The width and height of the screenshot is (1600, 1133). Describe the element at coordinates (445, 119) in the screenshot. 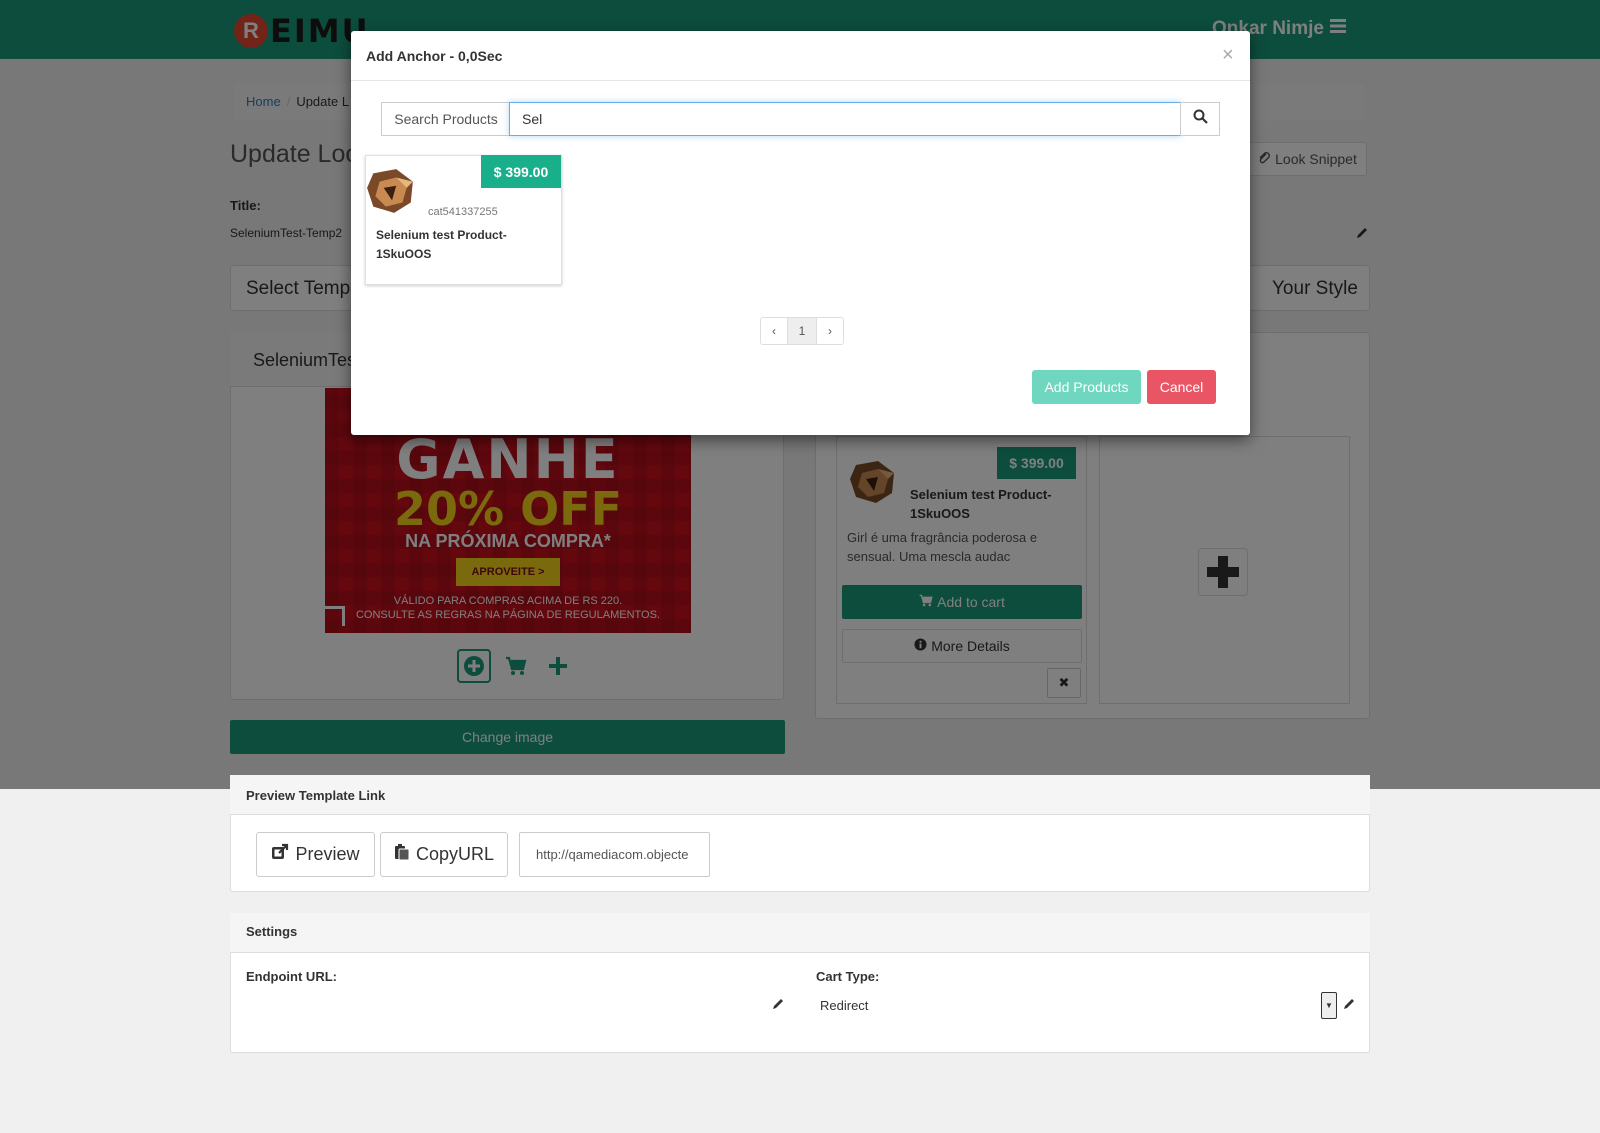

I see `search-products-label: Search Products` at that location.